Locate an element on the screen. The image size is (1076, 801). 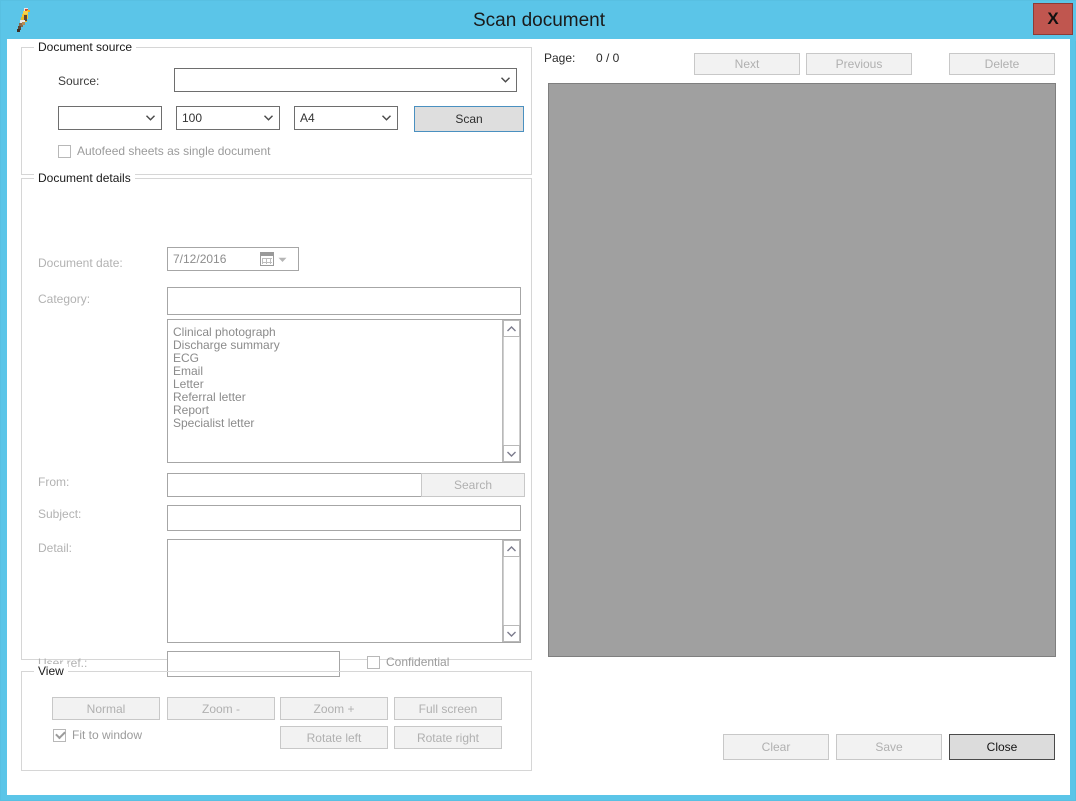
window-title: Scan document is located at coordinates (539, 20).